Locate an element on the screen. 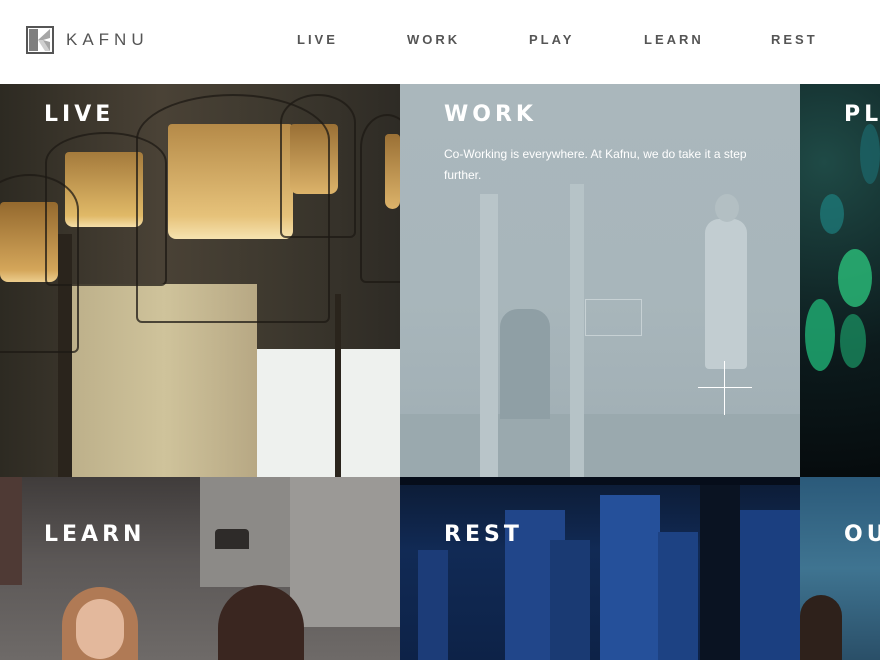  nav-item-rest: REST is located at coordinates (794, 39).